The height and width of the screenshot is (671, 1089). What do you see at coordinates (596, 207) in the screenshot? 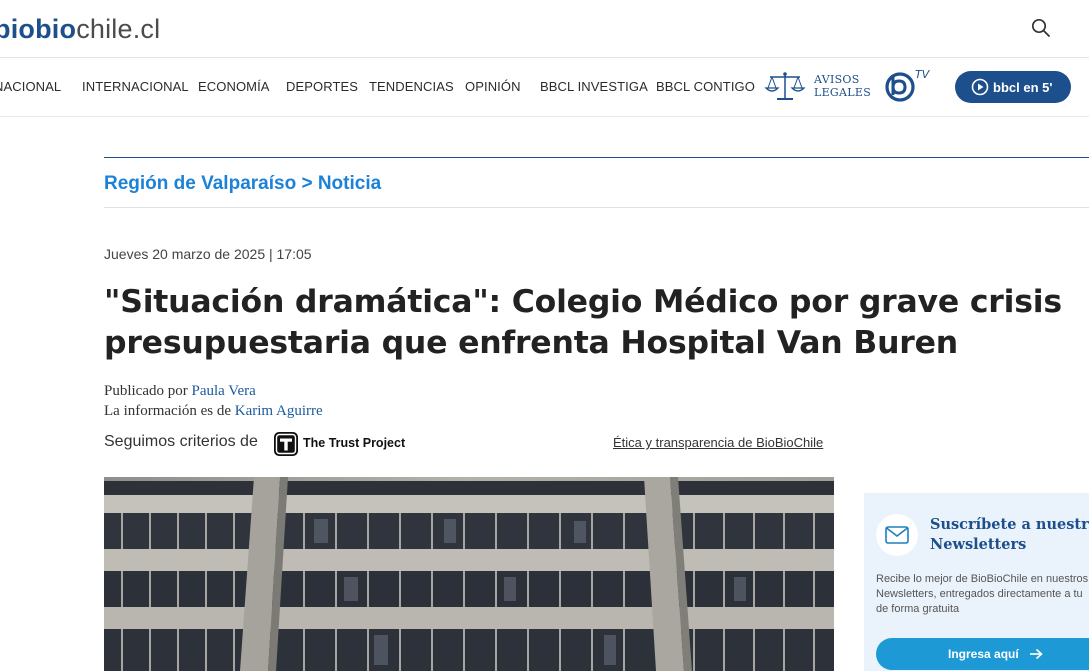
I see `section-divider-bottom` at bounding box center [596, 207].